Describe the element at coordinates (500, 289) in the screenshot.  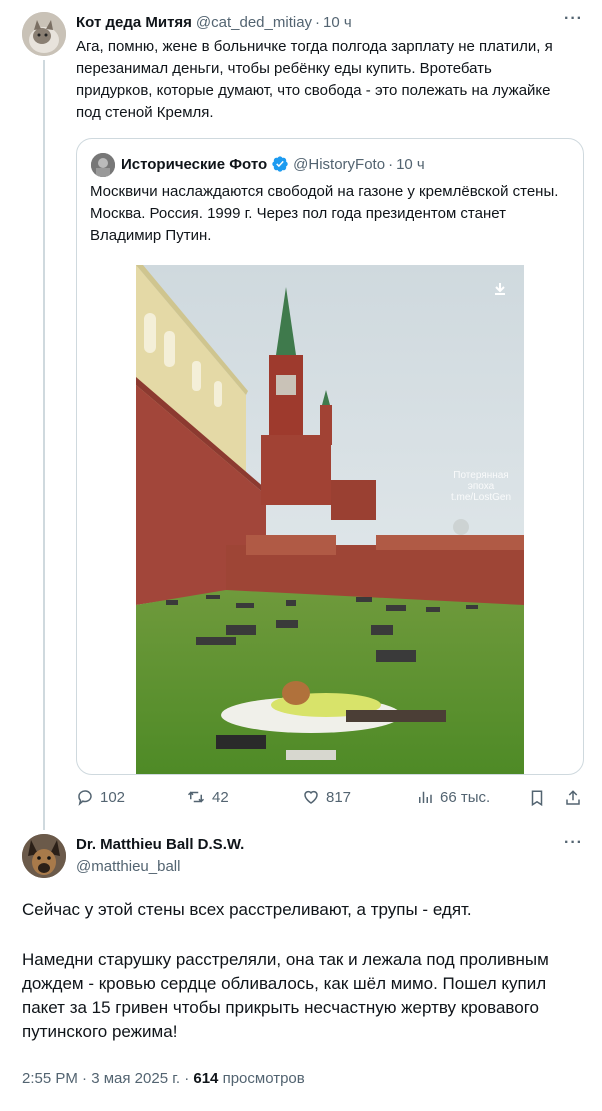
I see `download-icon` at that location.